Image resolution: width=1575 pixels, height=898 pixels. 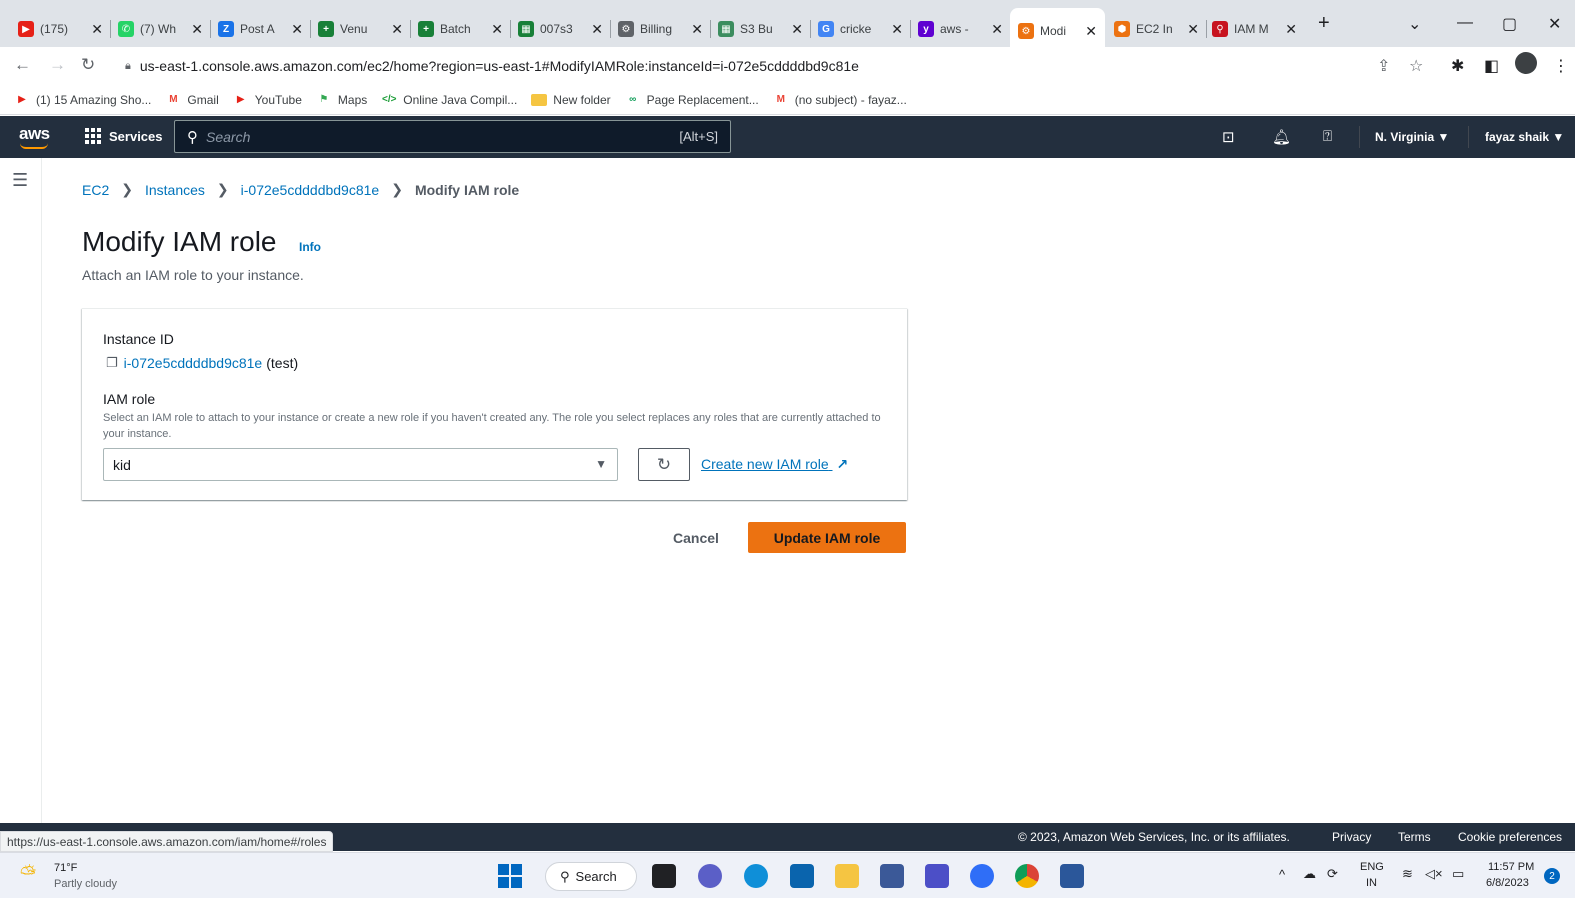 What do you see at coordinates (88, 65) in the screenshot?
I see `reload-icon: ↻` at bounding box center [88, 65].